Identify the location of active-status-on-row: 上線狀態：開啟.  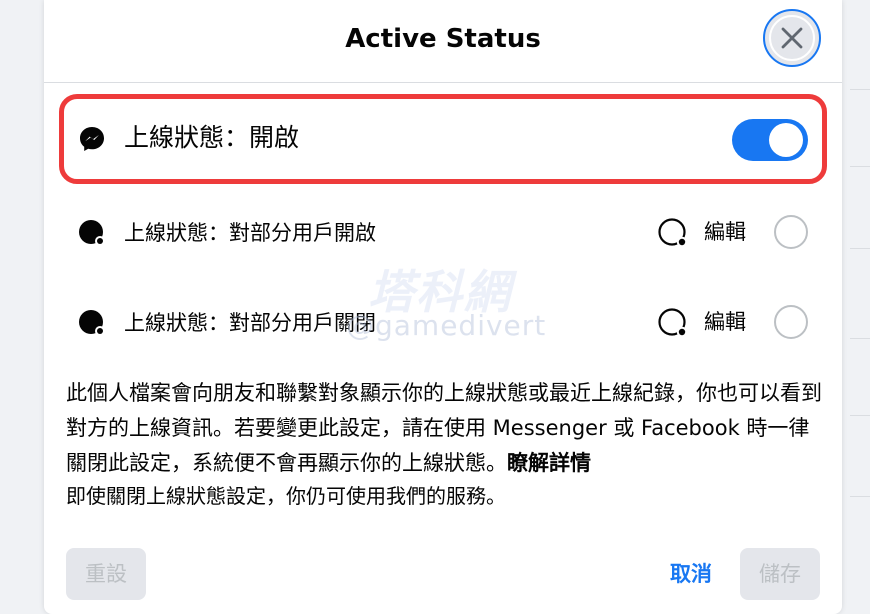
(443, 139).